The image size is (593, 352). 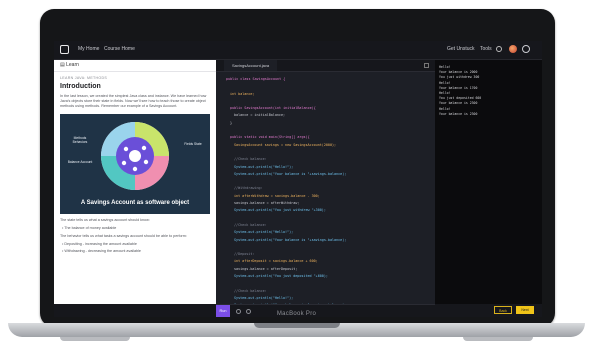 I want to click on figure-caption: A Savings Account as software object, so click(x=135, y=203).